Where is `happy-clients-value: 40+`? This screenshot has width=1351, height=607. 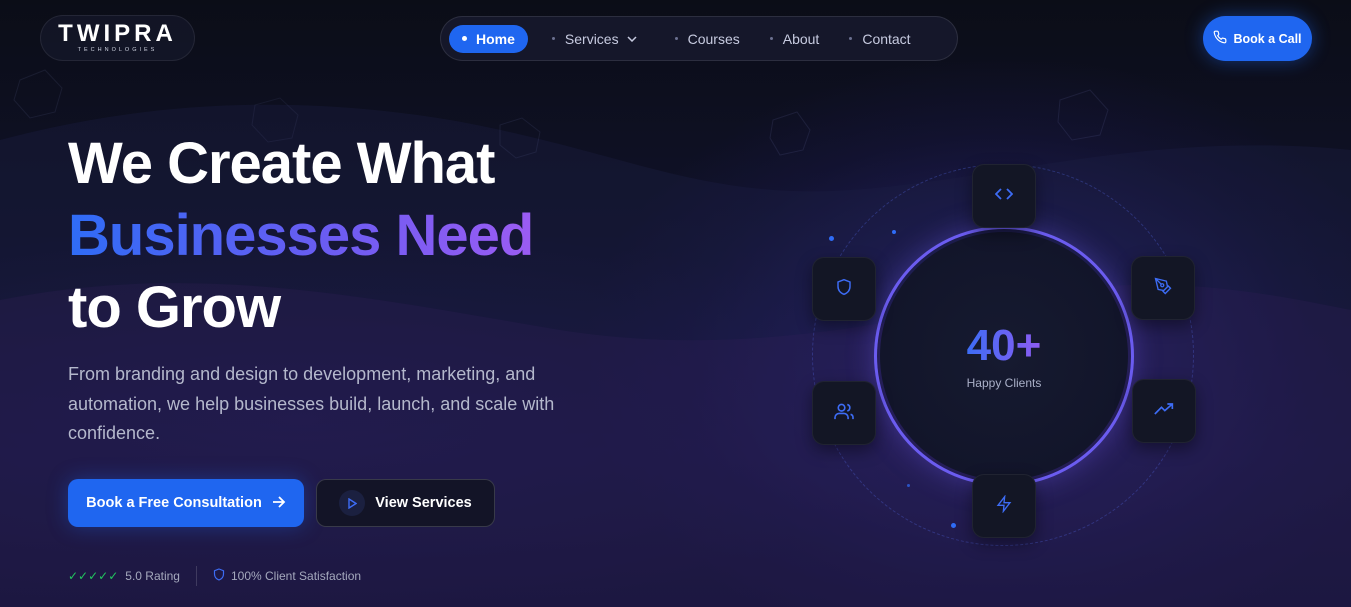 happy-clients-value: 40+ is located at coordinates (1004, 345).